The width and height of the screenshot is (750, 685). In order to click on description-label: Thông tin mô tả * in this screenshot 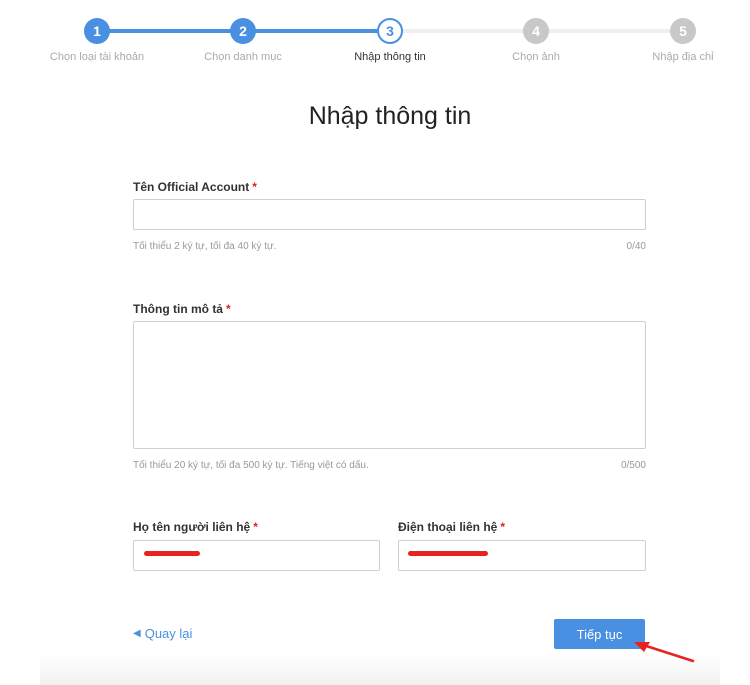, I will do `click(182, 309)`.